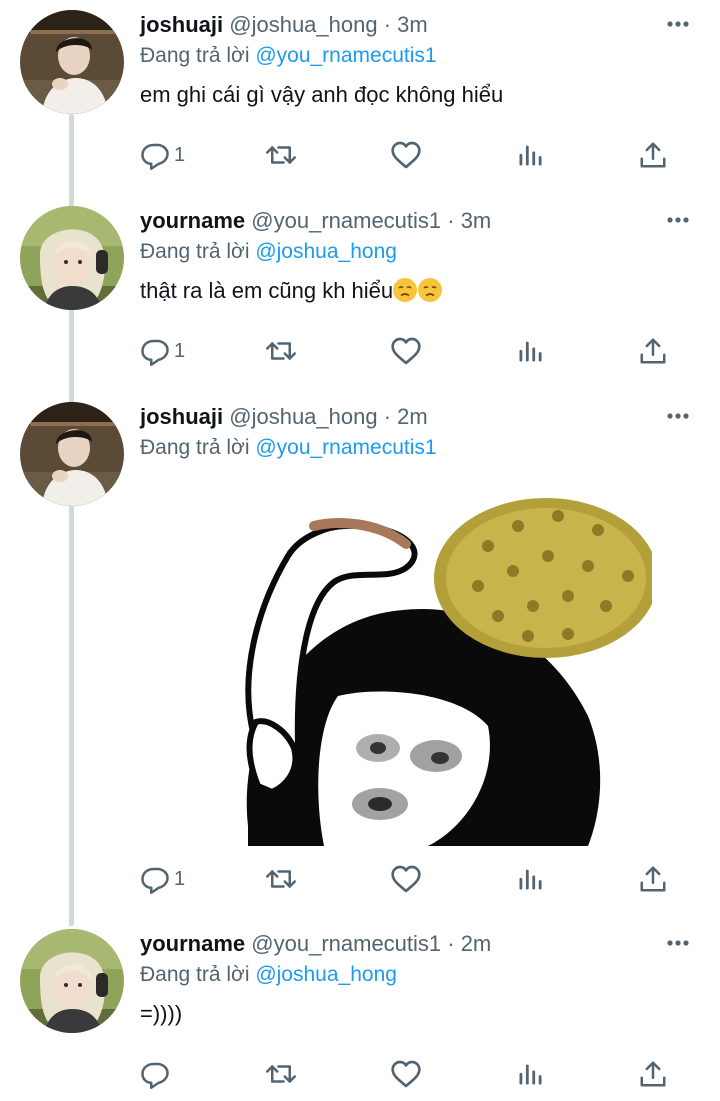  What do you see at coordinates (267, 290) in the screenshot?
I see `tweet-text: thật ra là em cũng kh hiểu` at bounding box center [267, 290].